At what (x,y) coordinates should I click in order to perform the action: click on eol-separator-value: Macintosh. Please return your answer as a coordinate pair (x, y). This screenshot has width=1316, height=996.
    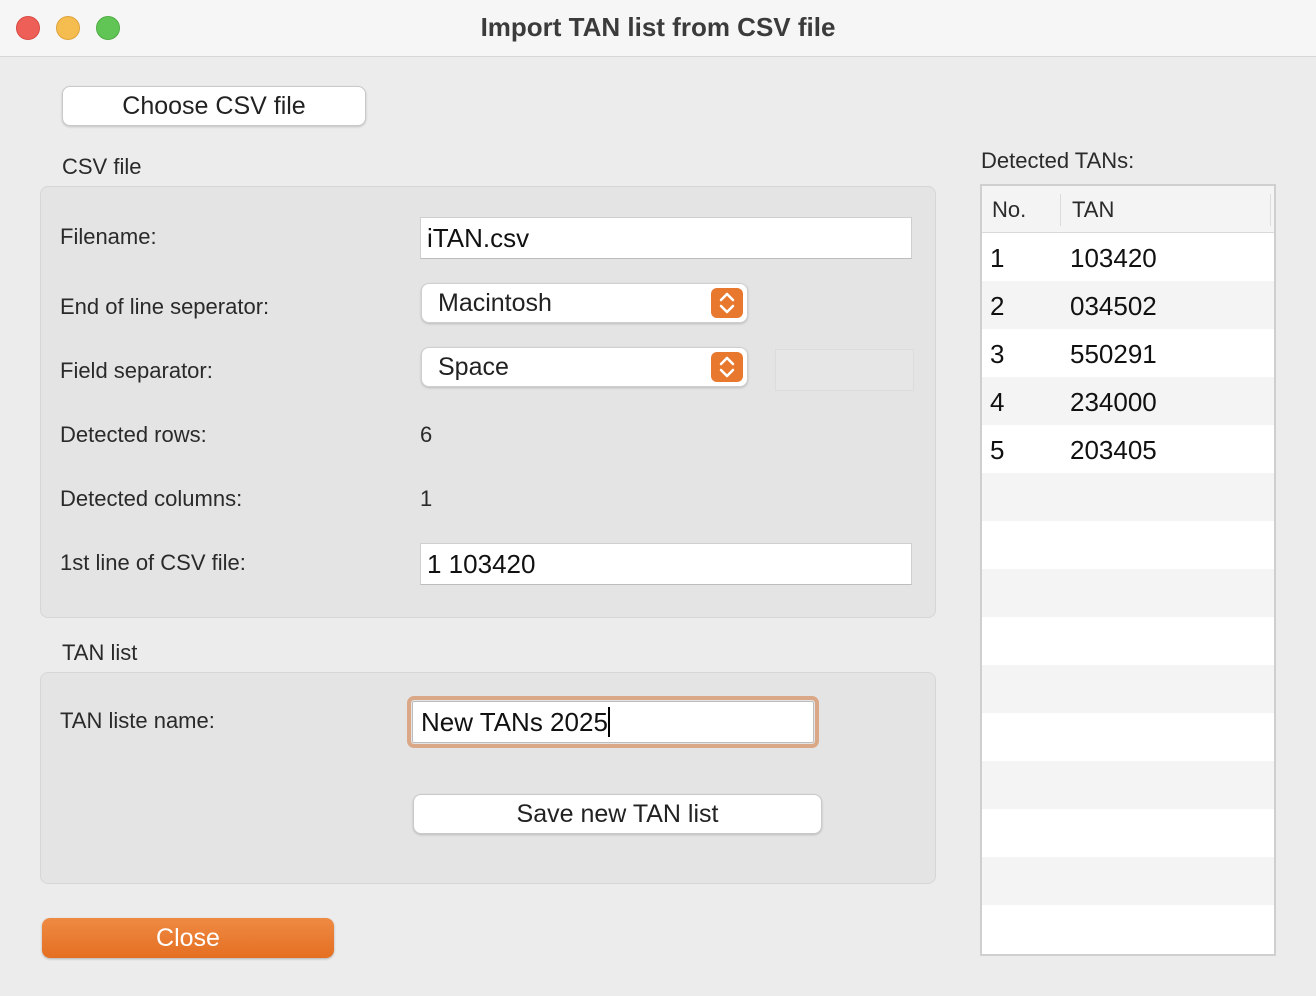
    Looking at the image, I should click on (495, 303).